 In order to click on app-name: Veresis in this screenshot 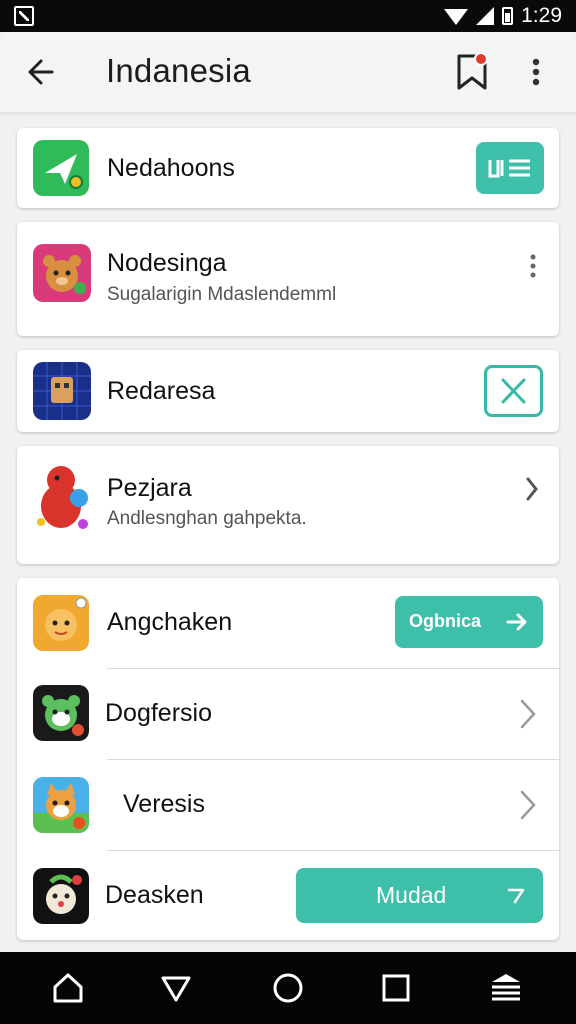, I will do `click(164, 804)`.